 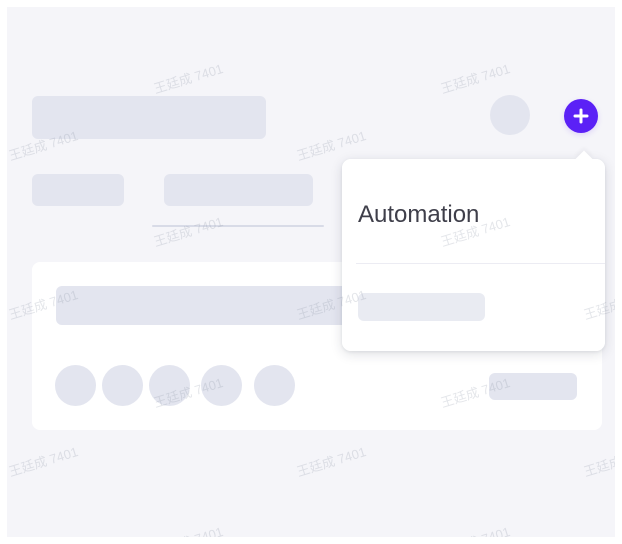 What do you see at coordinates (421, 307) in the screenshot?
I see `popover-item-placeholder` at bounding box center [421, 307].